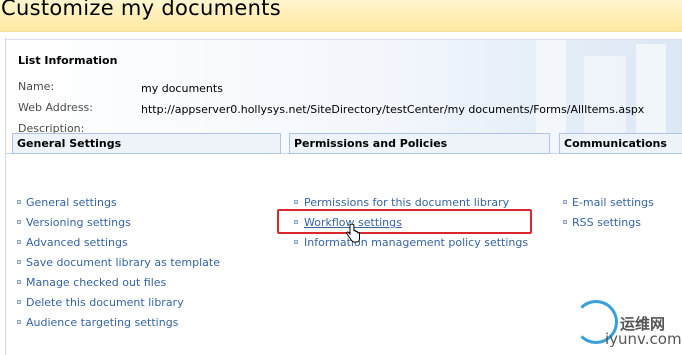 The image size is (682, 355). I want to click on library-permissions-link: Permissions for this document library, so click(406, 202).